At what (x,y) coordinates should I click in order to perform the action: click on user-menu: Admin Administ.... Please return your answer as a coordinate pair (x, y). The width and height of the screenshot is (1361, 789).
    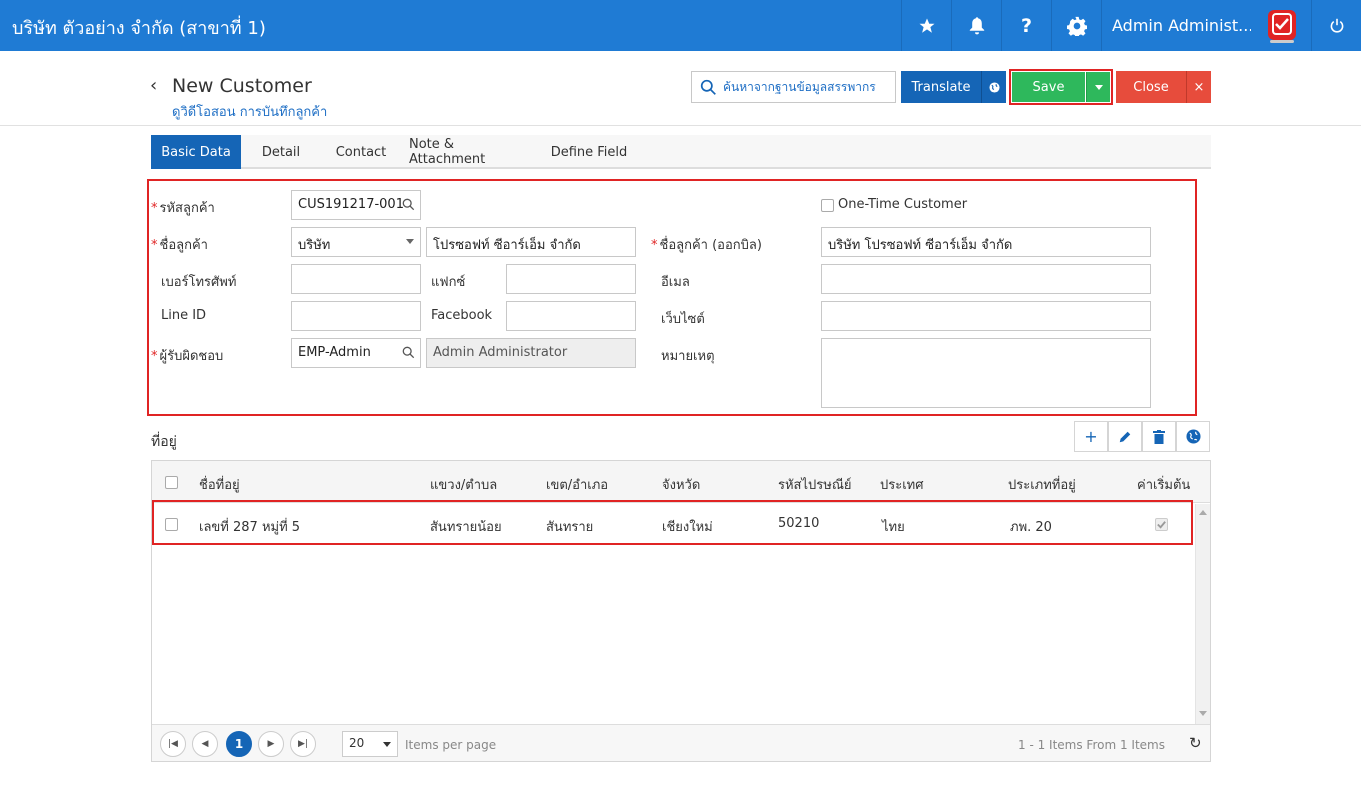
    Looking at the image, I should click on (1176, 25).